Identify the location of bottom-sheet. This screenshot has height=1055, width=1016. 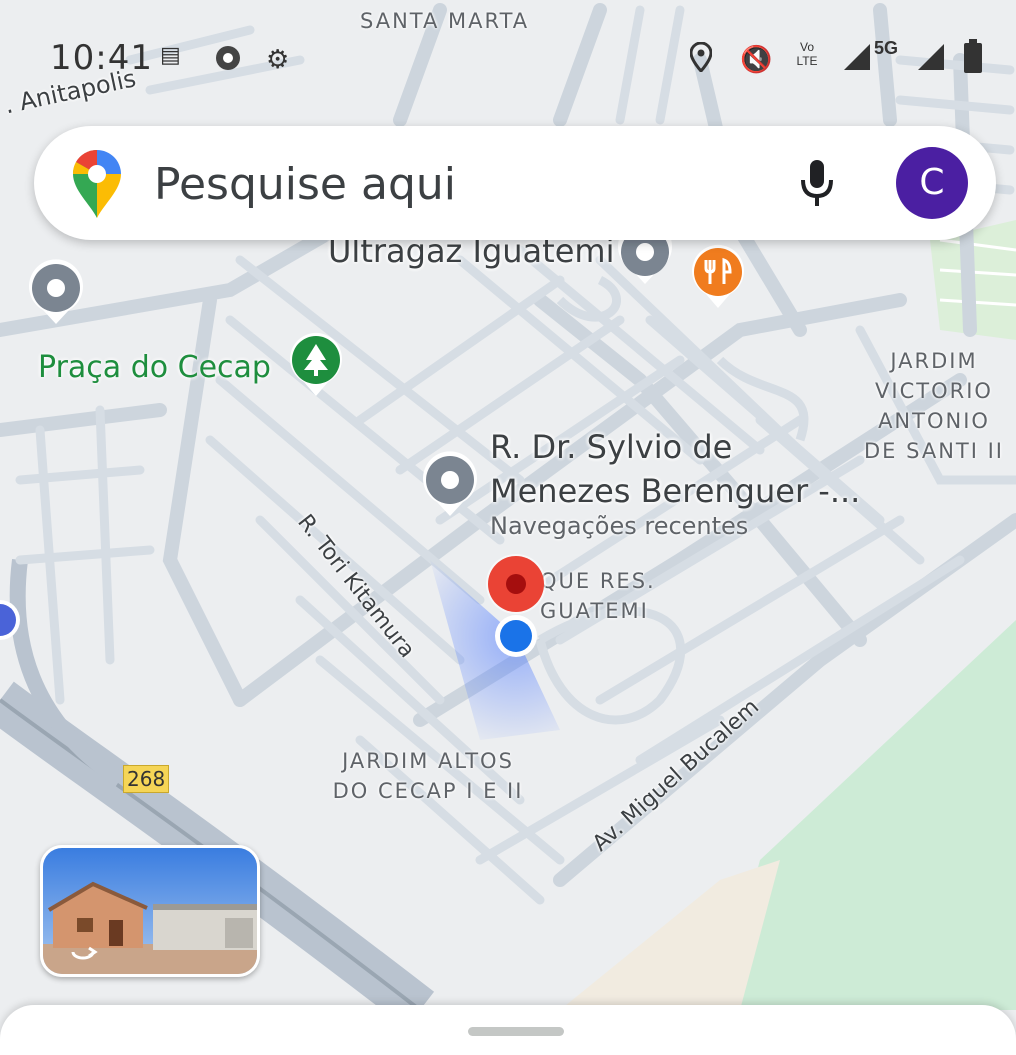
(508, 1030).